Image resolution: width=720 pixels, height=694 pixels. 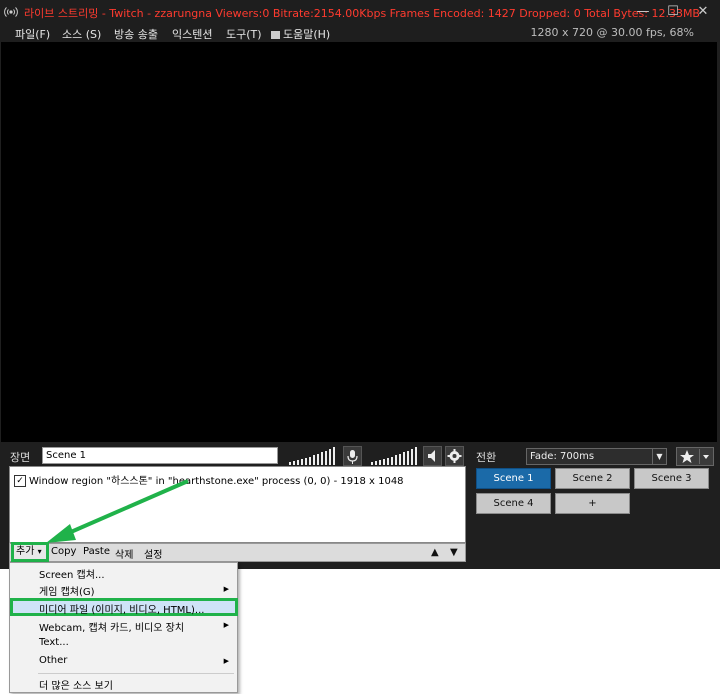 What do you see at coordinates (237, 552) in the screenshot?
I see `sources-toolbar: 추가 ▾ Copy Paste 삭제 설정 ▲ ▼` at bounding box center [237, 552].